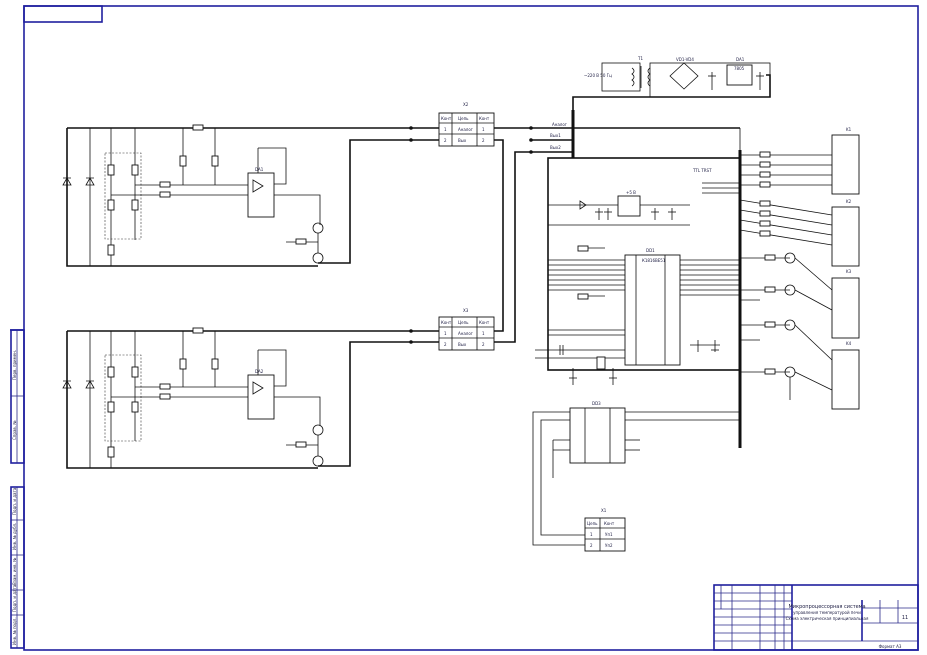 This screenshot has height=655, width=927. Describe the element at coordinates (559, 124) in the screenshot. I see `sig-analog: Аналог` at that location.